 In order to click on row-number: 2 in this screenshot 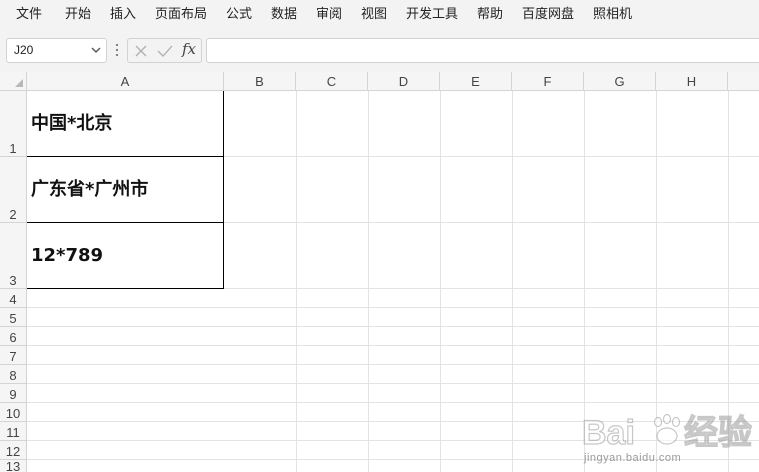, I will do `click(13, 214)`.